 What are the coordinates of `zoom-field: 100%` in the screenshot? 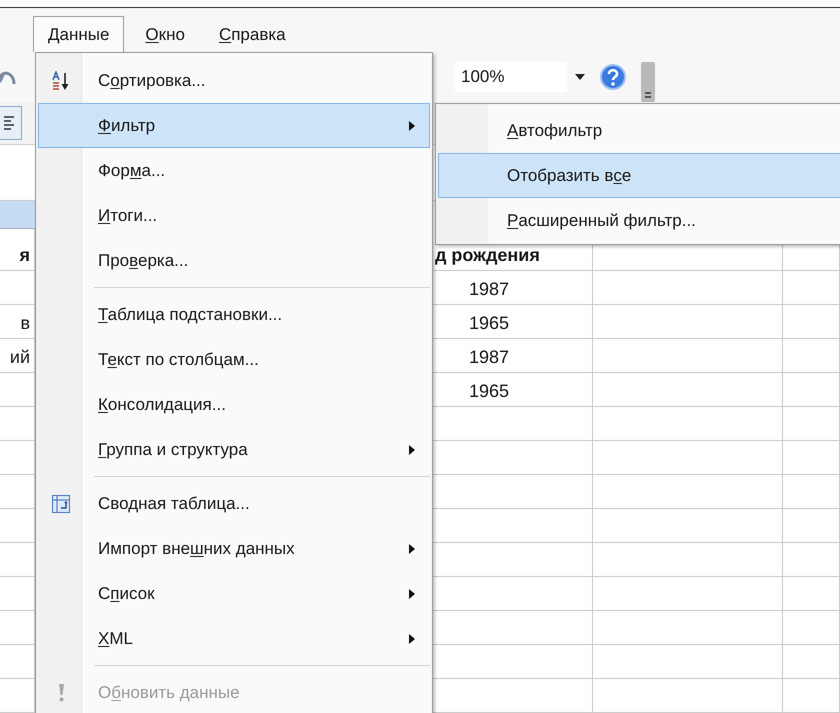 It's located at (511, 77).